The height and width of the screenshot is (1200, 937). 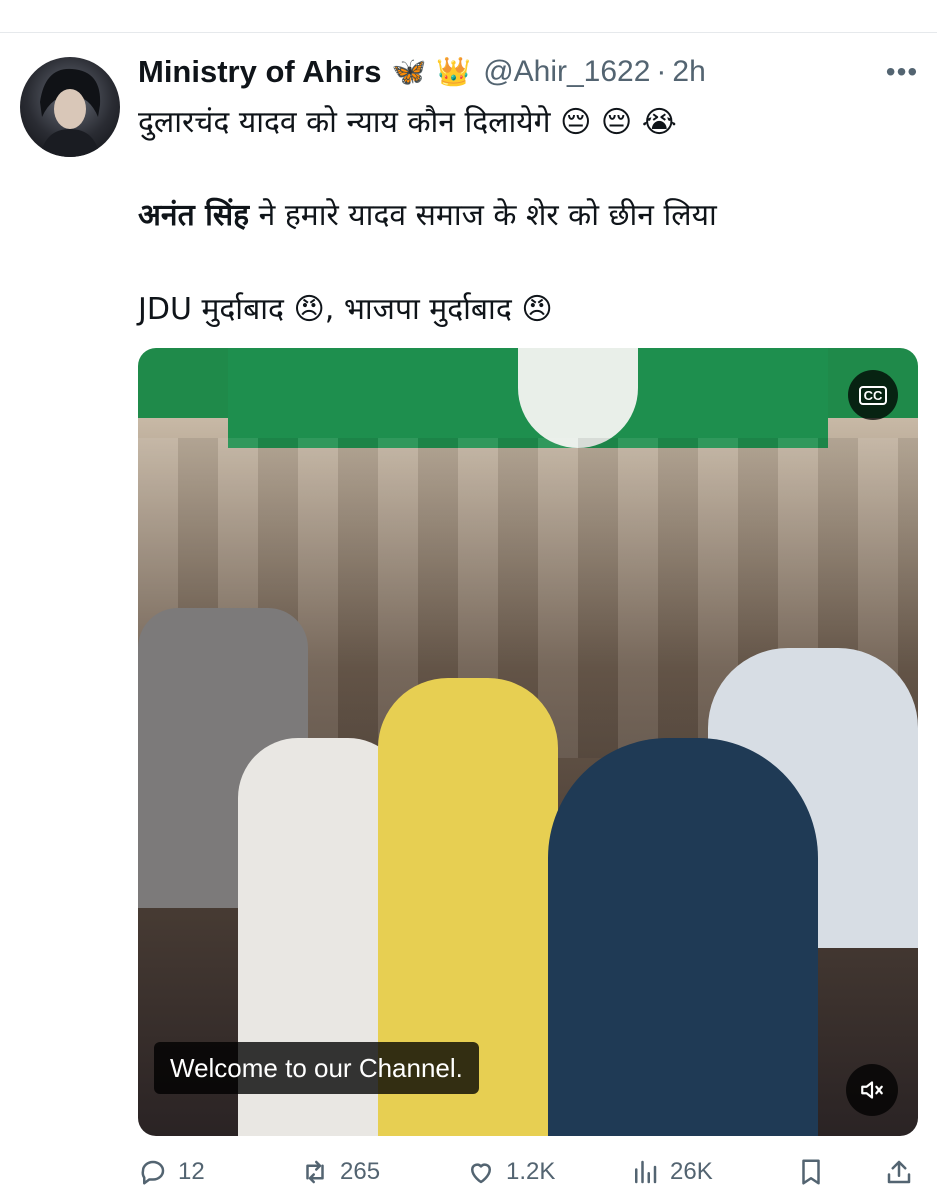 What do you see at coordinates (153, 1172) in the screenshot?
I see `reply-icon` at bounding box center [153, 1172].